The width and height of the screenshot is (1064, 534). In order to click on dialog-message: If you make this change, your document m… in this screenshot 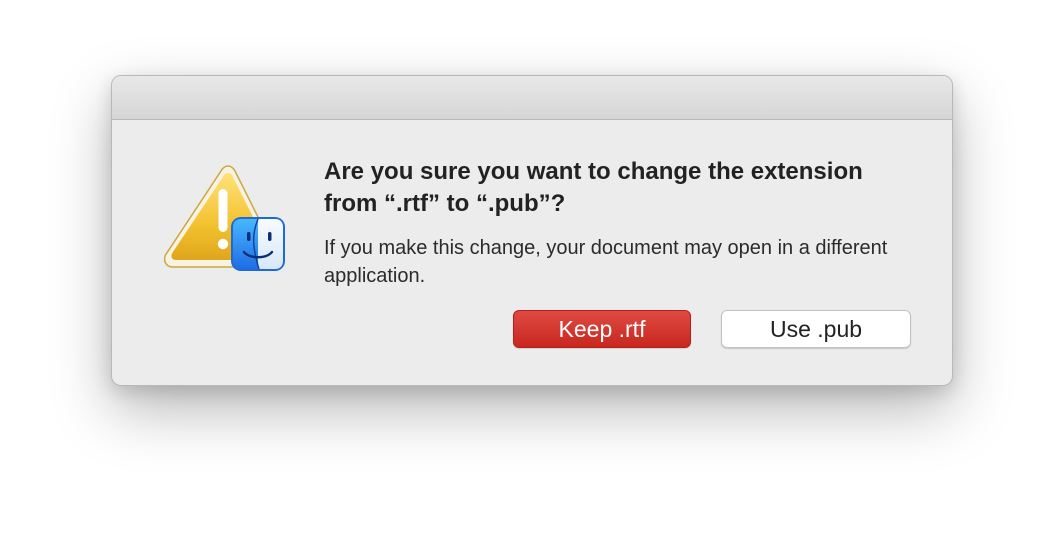, I will do `click(606, 262)`.